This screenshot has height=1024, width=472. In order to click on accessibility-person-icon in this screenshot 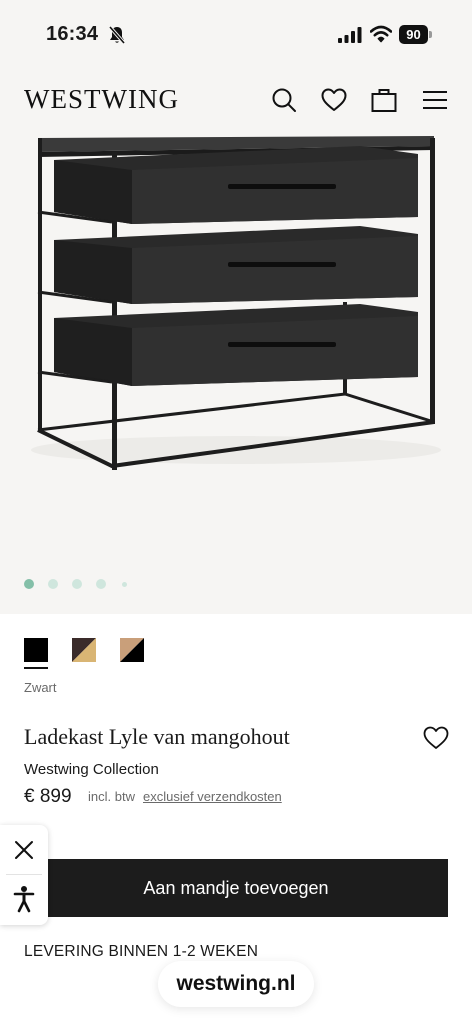, I will do `click(24, 899)`.